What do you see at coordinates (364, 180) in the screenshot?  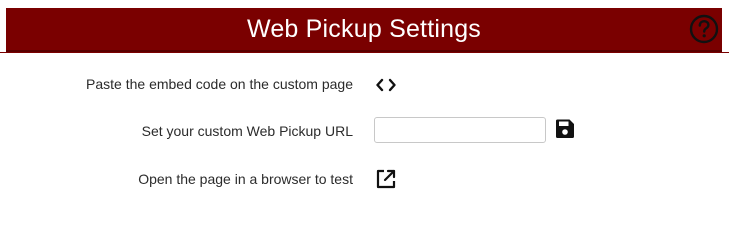 I see `open-browser-row: Open the page in a browser to test` at bounding box center [364, 180].